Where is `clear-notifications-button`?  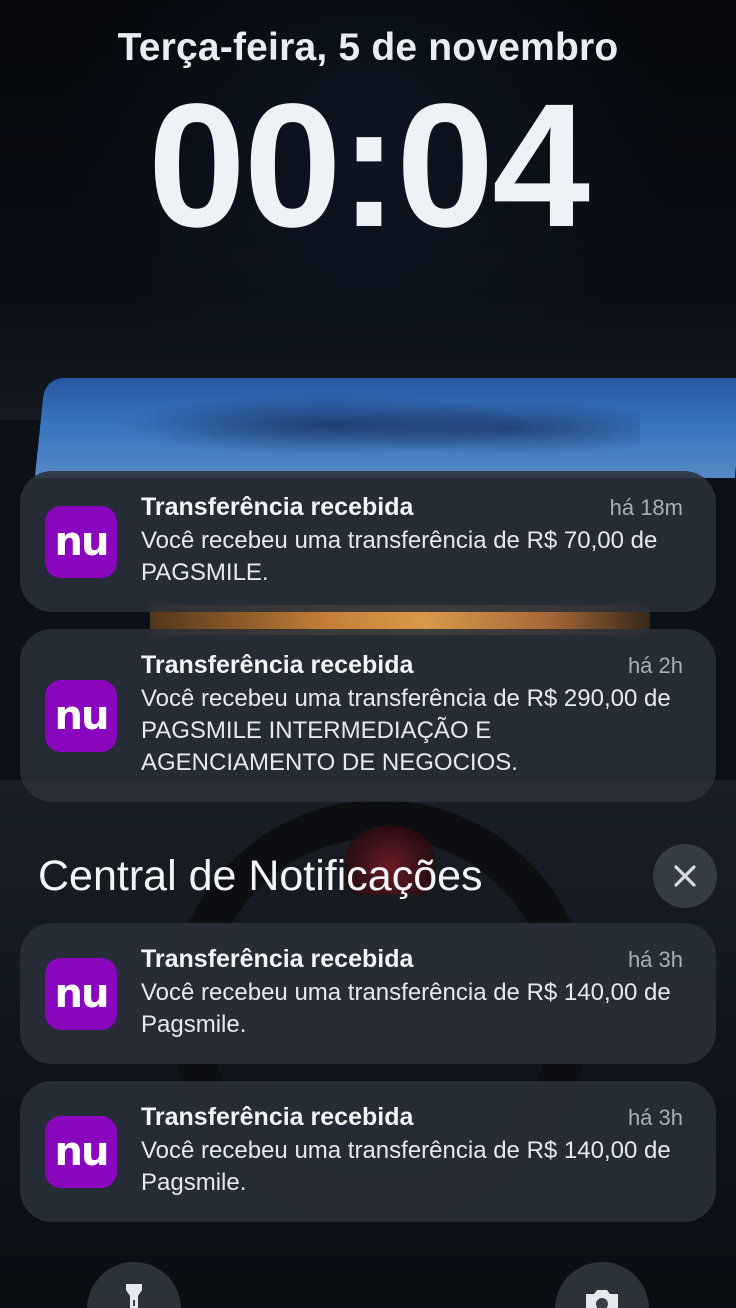
clear-notifications-button is located at coordinates (685, 876).